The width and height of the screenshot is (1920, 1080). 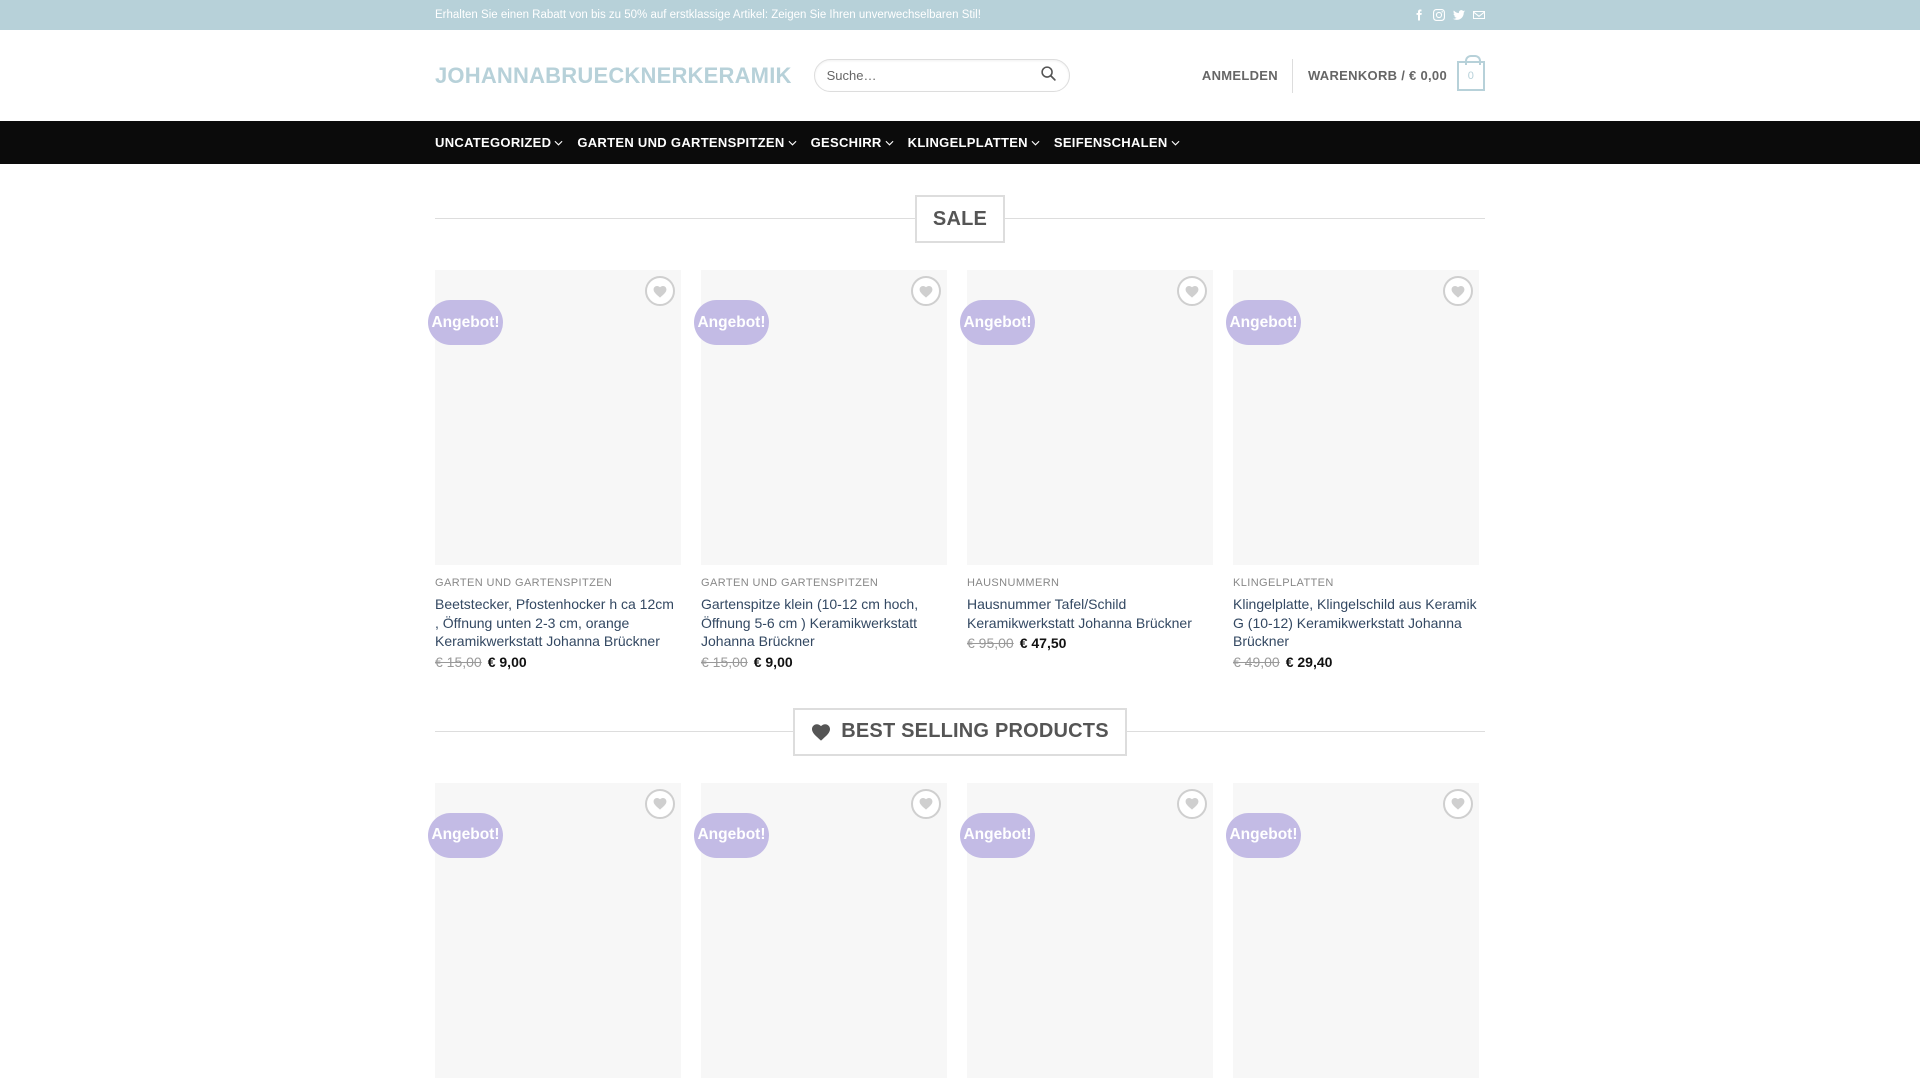 What do you see at coordinates (1356, 583) in the screenshot?
I see `product-category: KLINGELPLATTEN` at bounding box center [1356, 583].